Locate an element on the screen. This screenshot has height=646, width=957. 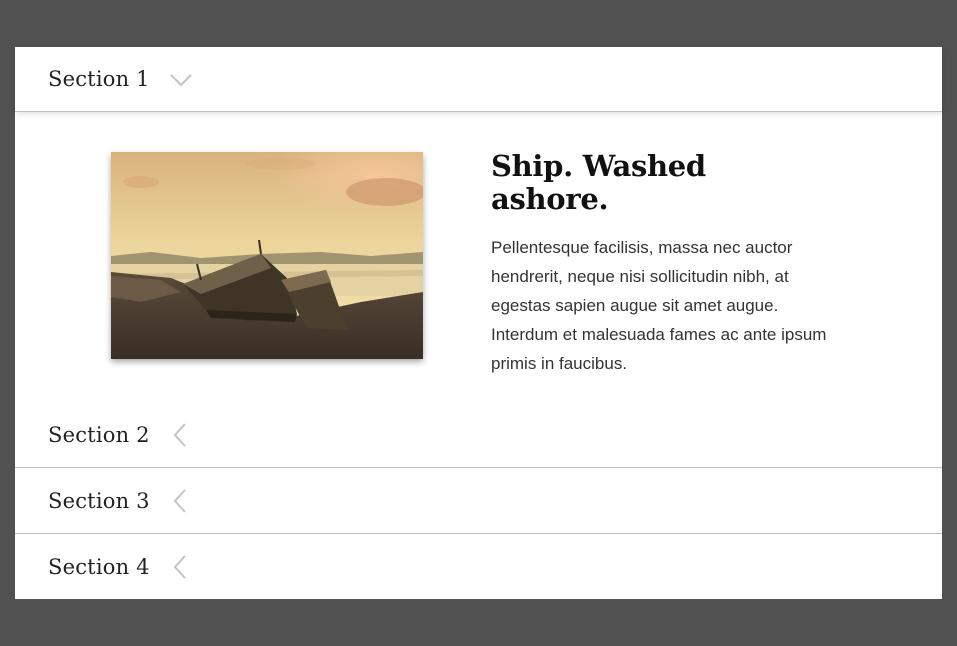
section-4-header: Section 4 is located at coordinates (478, 566).